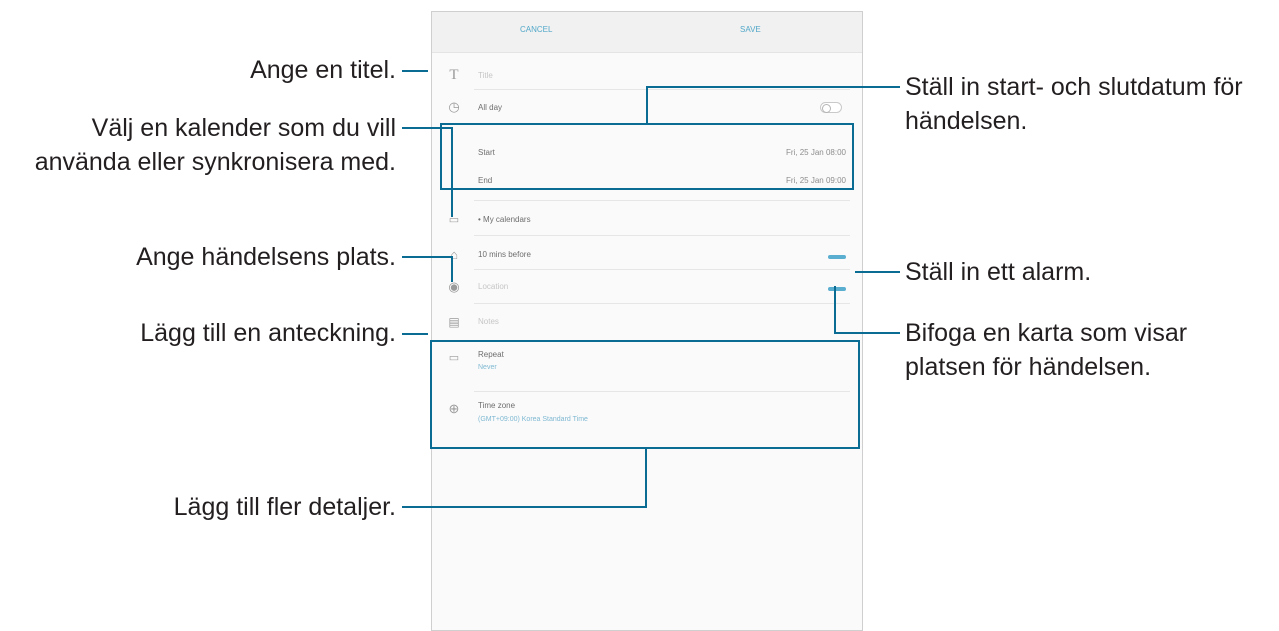  What do you see at coordinates (215, 162) in the screenshot?
I see `callout-calendar-line2: använda eller synkronisera med.` at bounding box center [215, 162].